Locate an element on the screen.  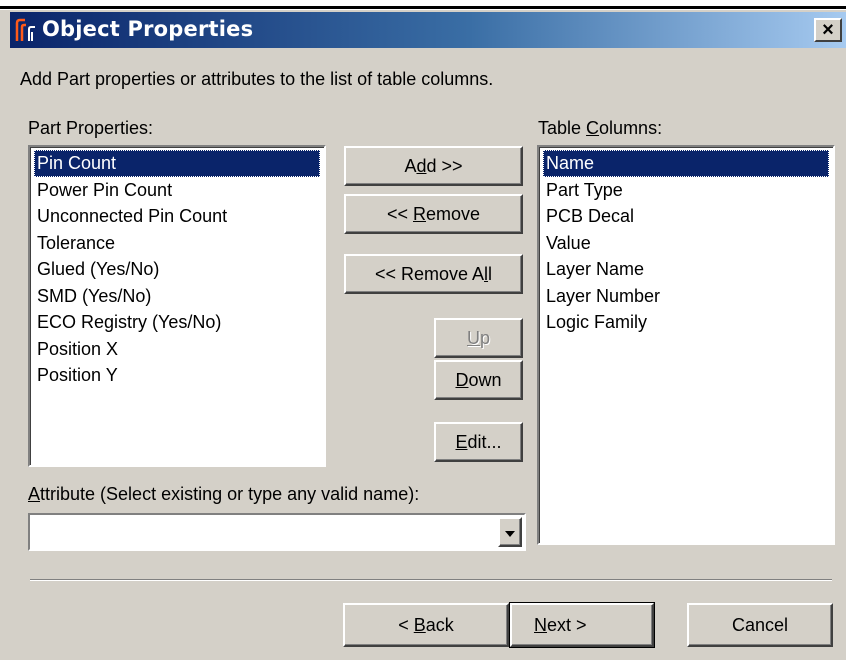
top-edge is located at coordinates (423, 5).